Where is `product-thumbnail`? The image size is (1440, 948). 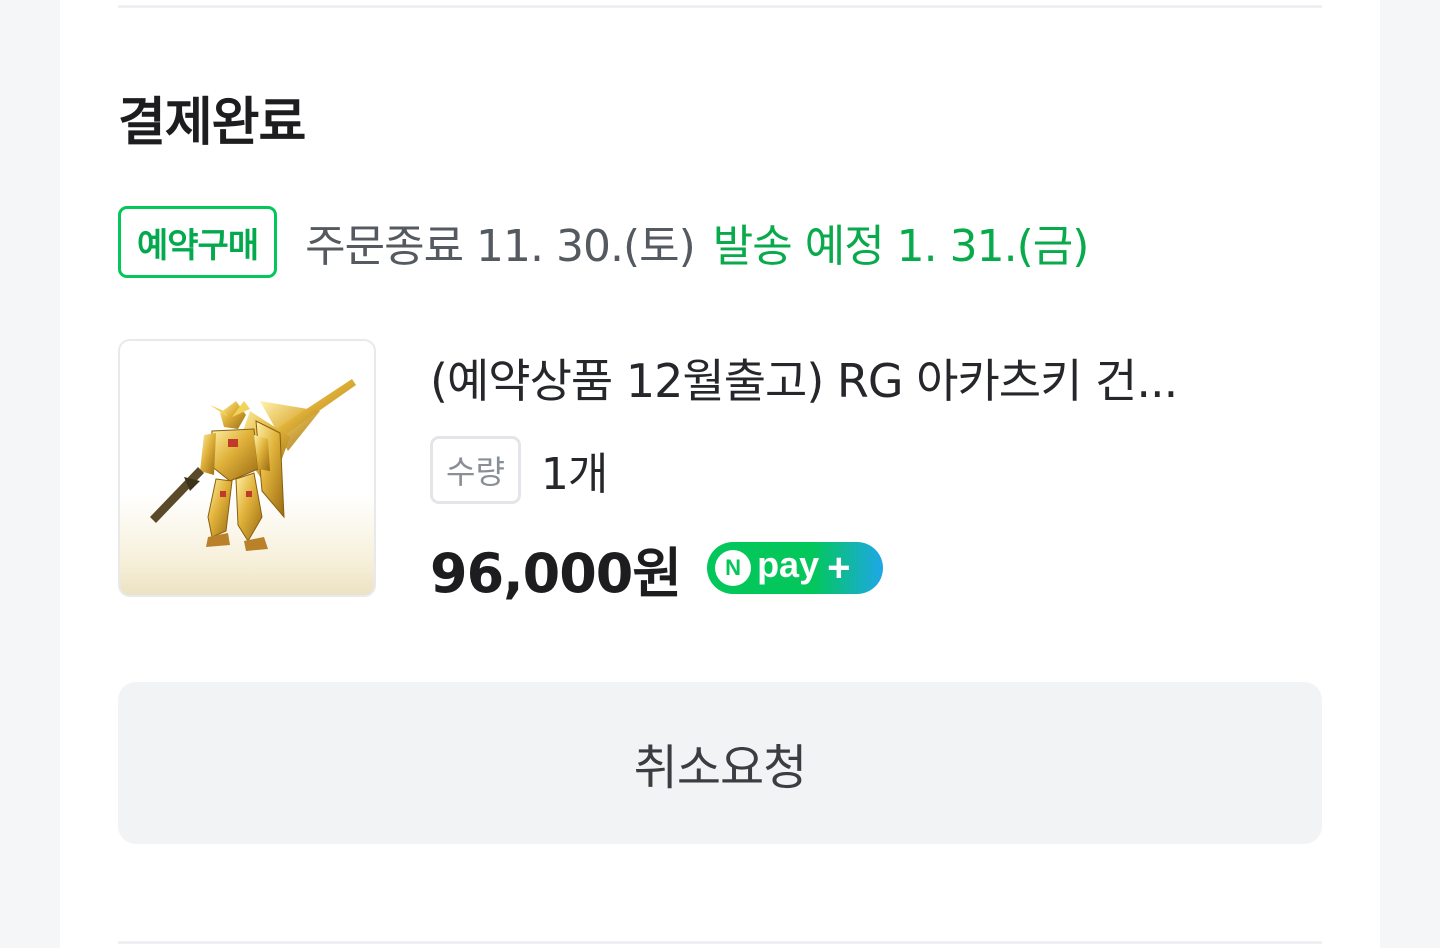 product-thumbnail is located at coordinates (247, 468).